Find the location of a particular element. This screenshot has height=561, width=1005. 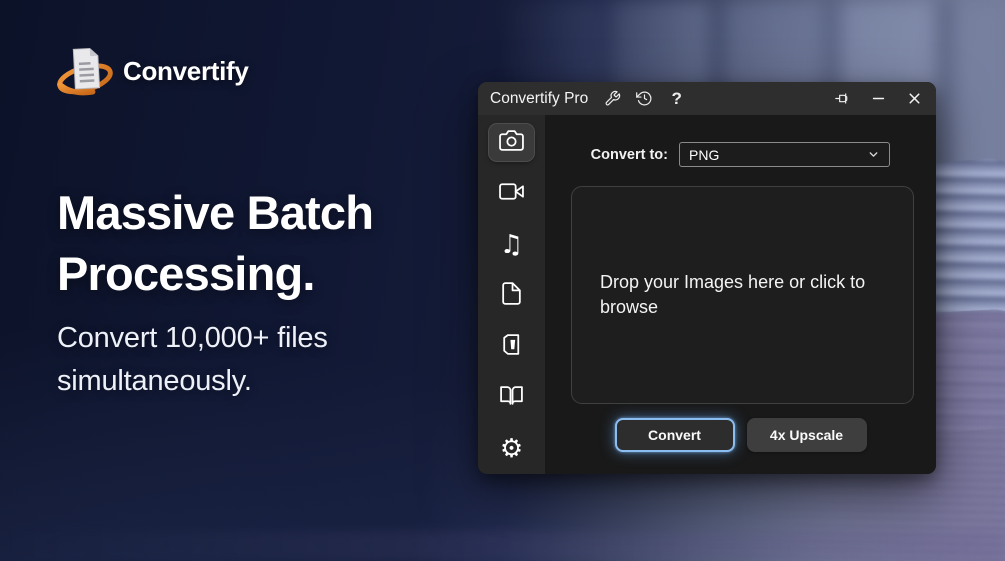

sidebar-item-settings: ⚙ is located at coordinates (511, 448).